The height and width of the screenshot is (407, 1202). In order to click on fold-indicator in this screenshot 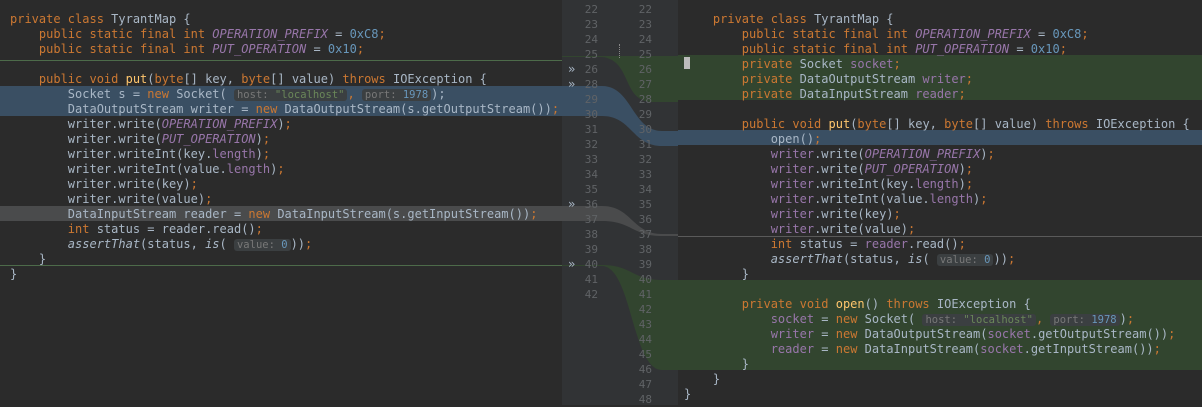, I will do `click(620, 51)`.